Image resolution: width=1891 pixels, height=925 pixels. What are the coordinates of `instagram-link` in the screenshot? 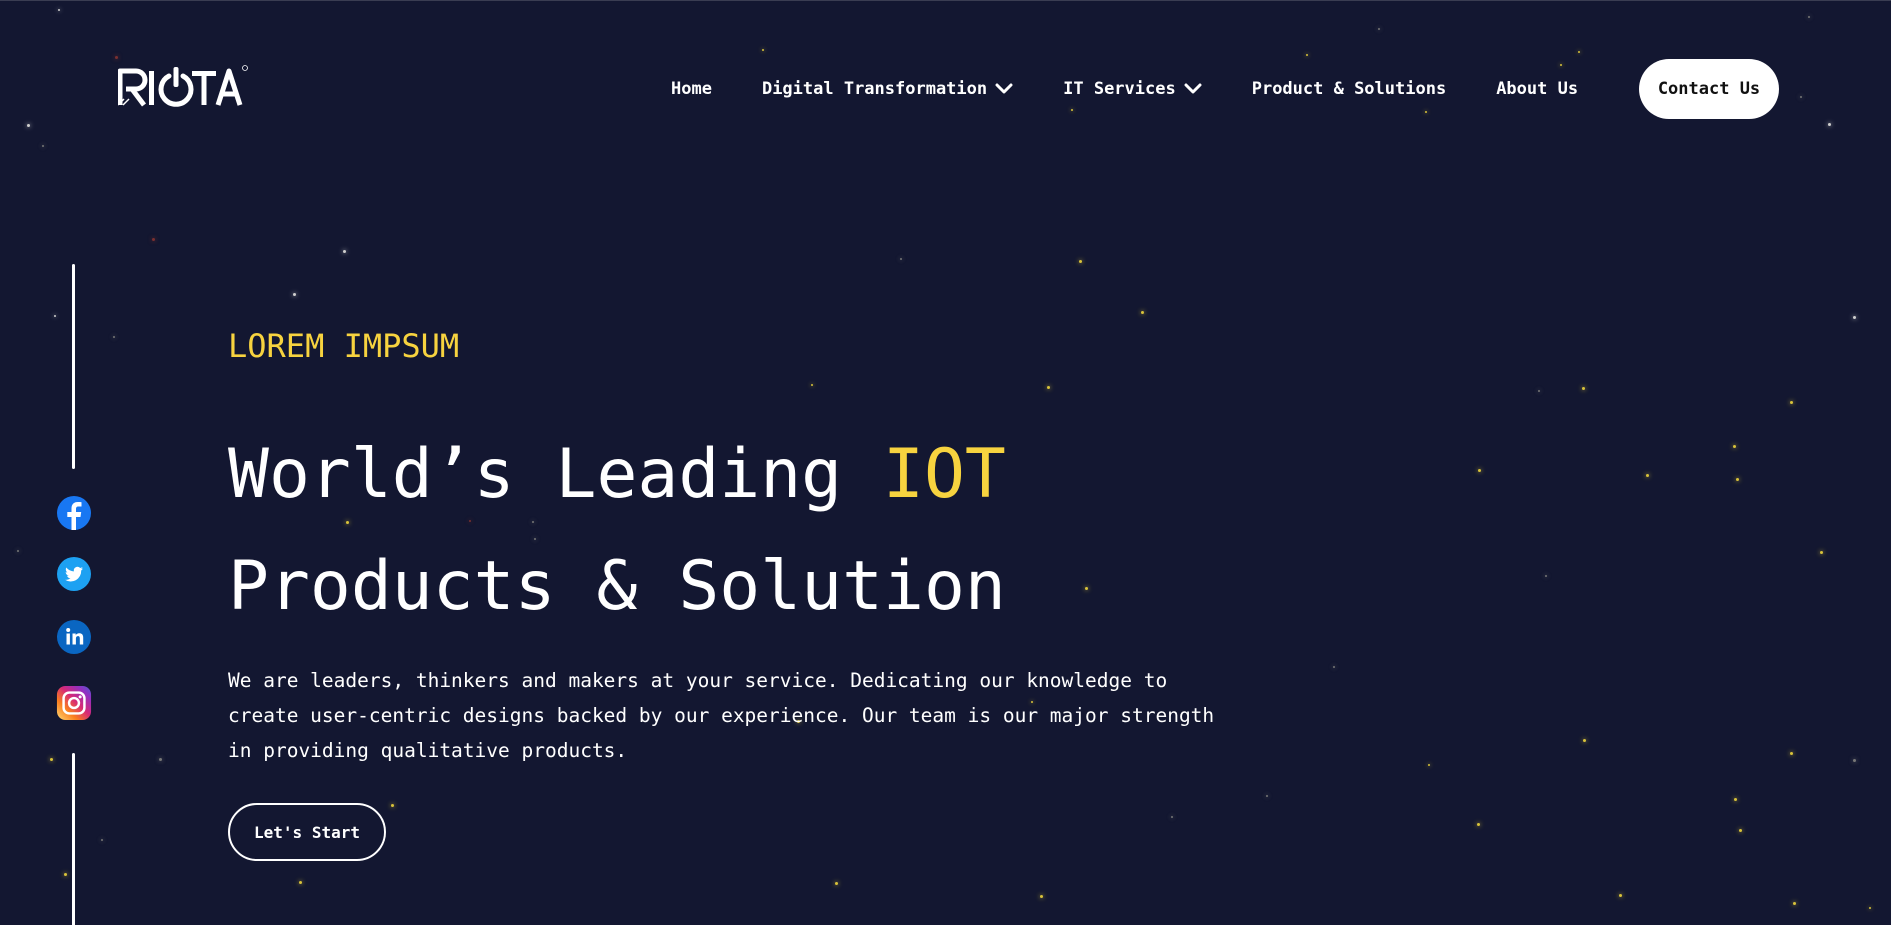 It's located at (74, 703).